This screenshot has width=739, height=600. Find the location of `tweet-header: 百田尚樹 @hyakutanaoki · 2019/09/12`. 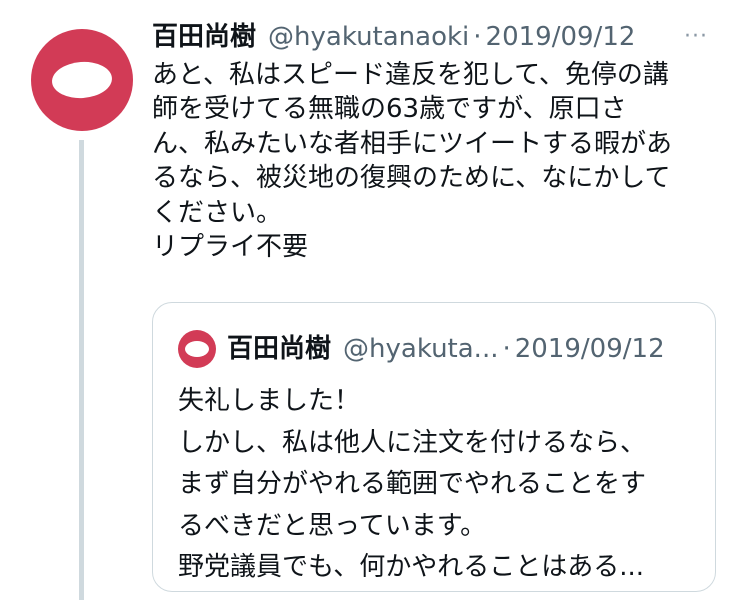

tweet-header: 百田尚樹 @hyakutanaoki · 2019/09/12 is located at coordinates (393, 37).